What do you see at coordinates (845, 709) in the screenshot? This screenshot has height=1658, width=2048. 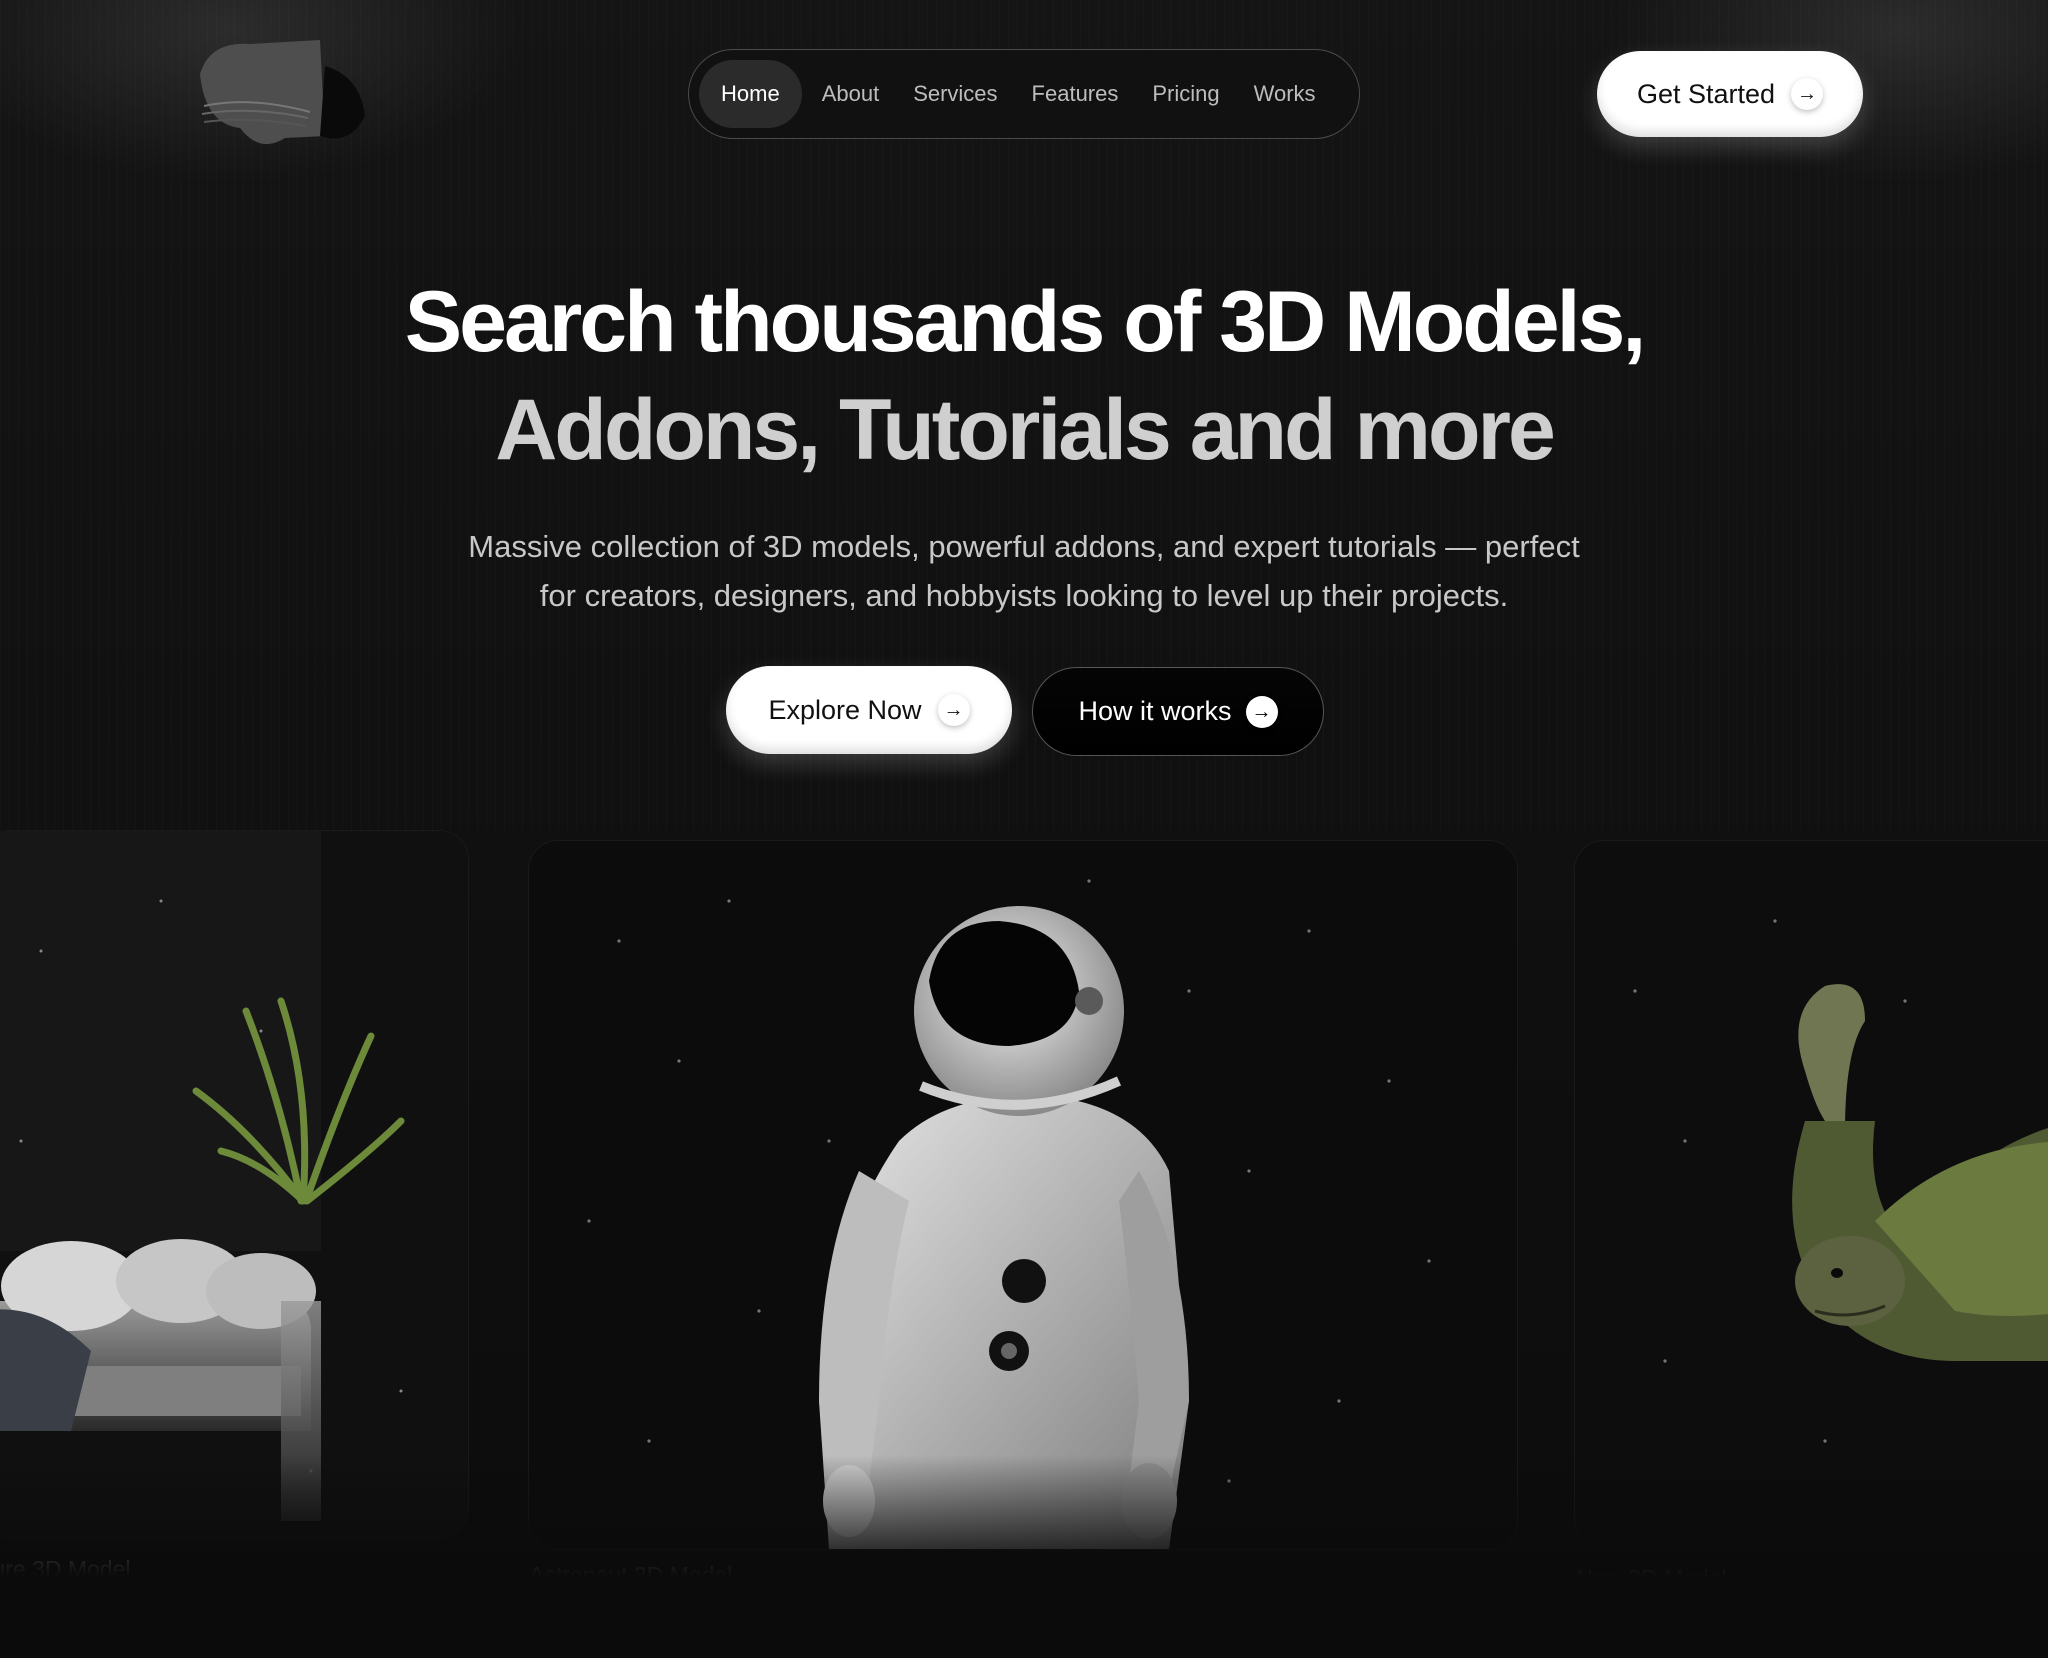 I see `explore-now-label: Explore Now` at bounding box center [845, 709].